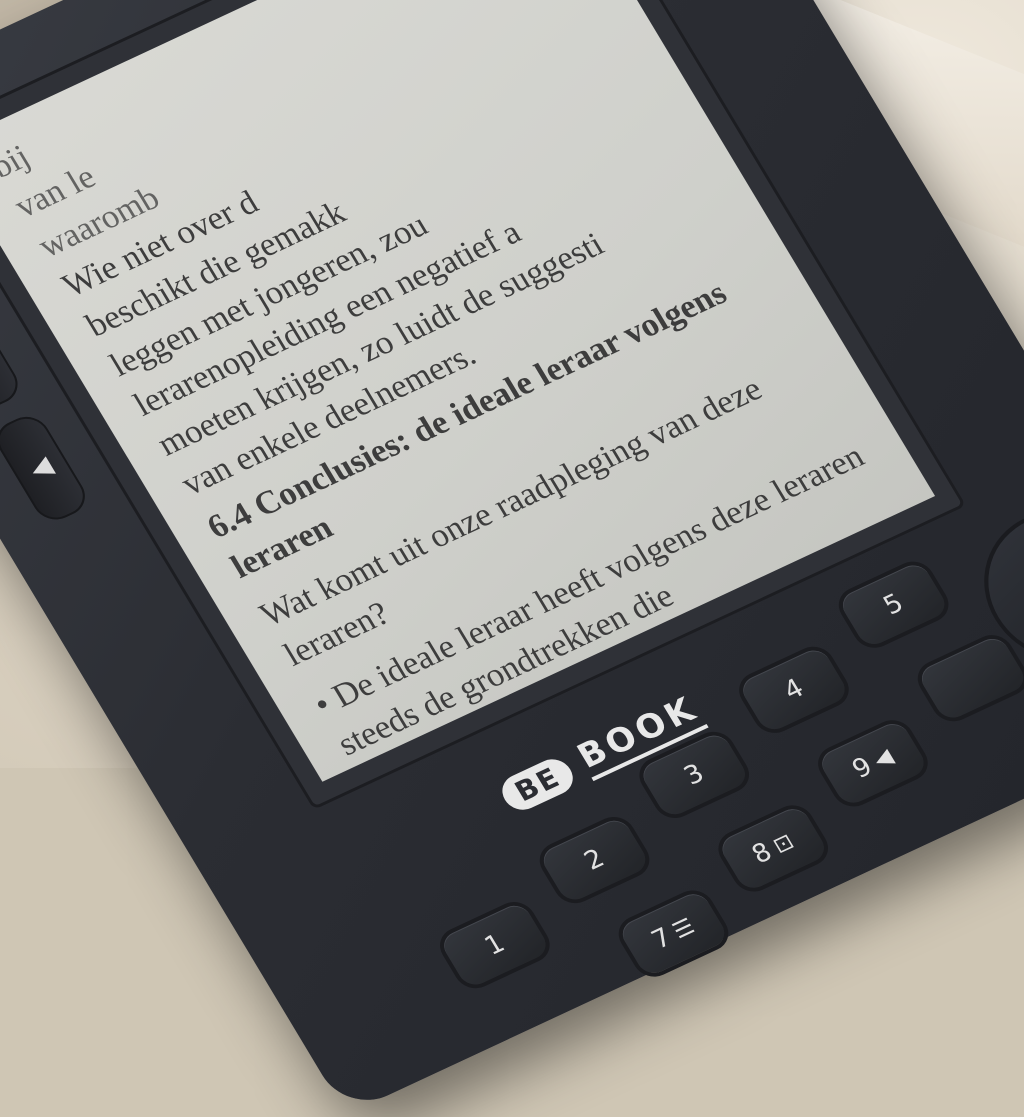 The image size is (1024, 1117). I want to click on logo-badge: BE, so click(537, 784).